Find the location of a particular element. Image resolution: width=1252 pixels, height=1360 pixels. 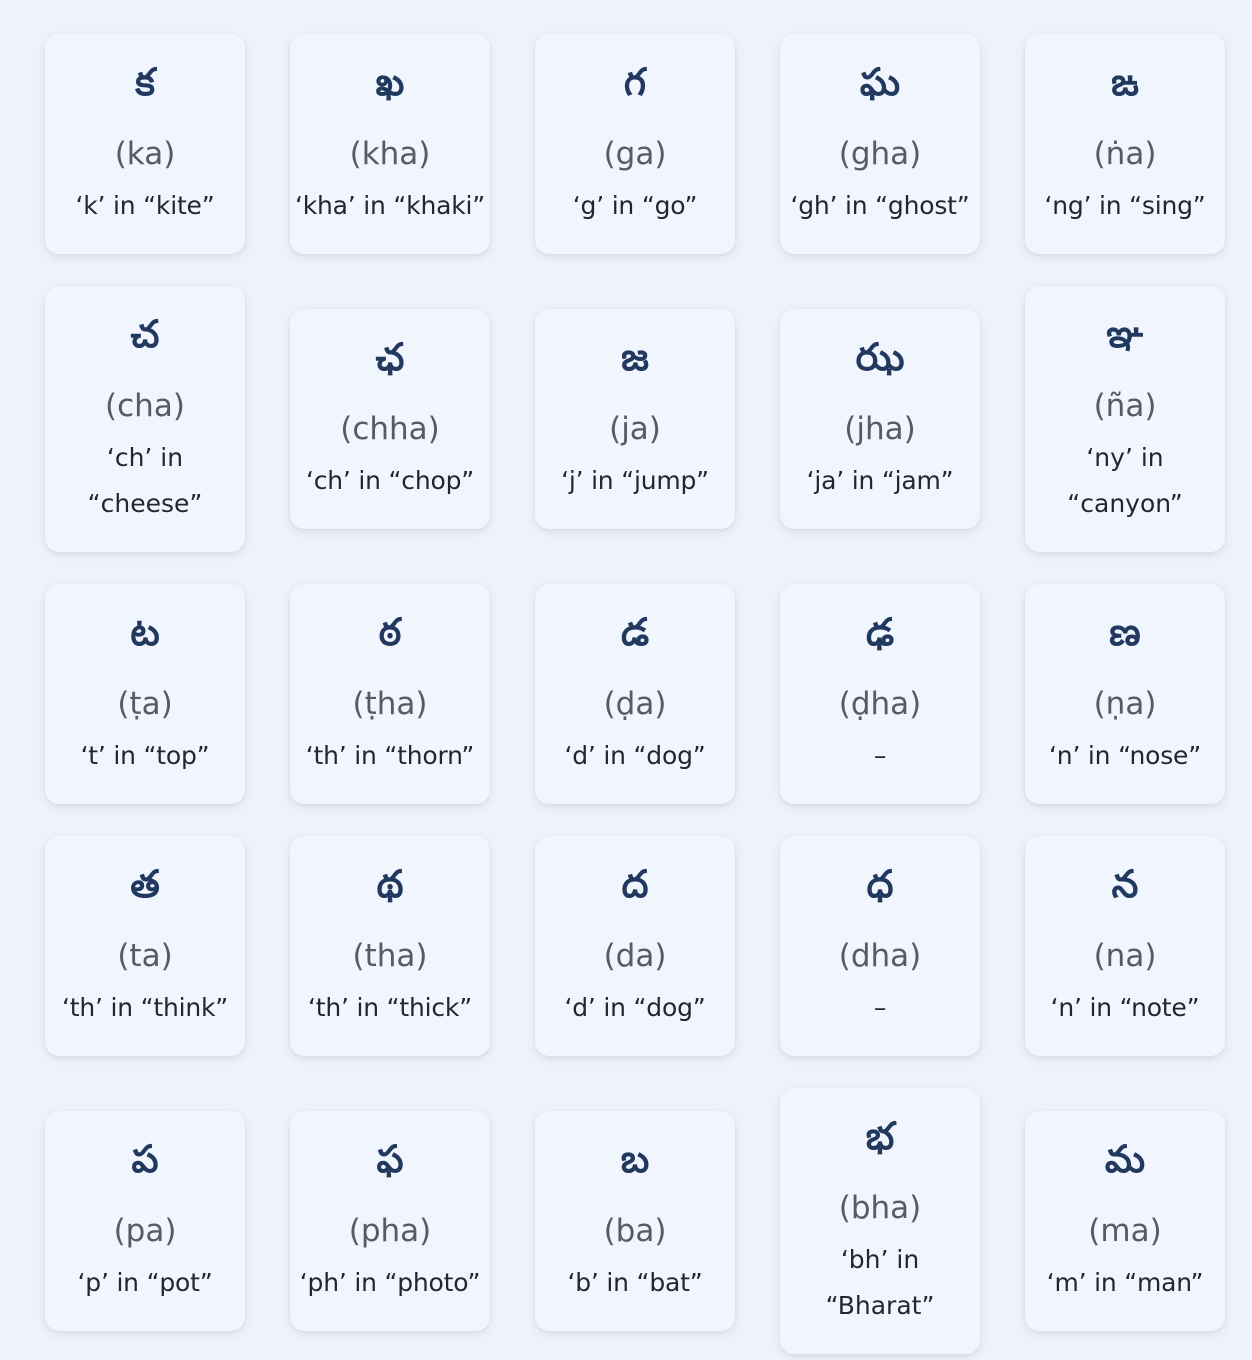

letter-card-dha: ధ (dha) – is located at coordinates (880, 946).